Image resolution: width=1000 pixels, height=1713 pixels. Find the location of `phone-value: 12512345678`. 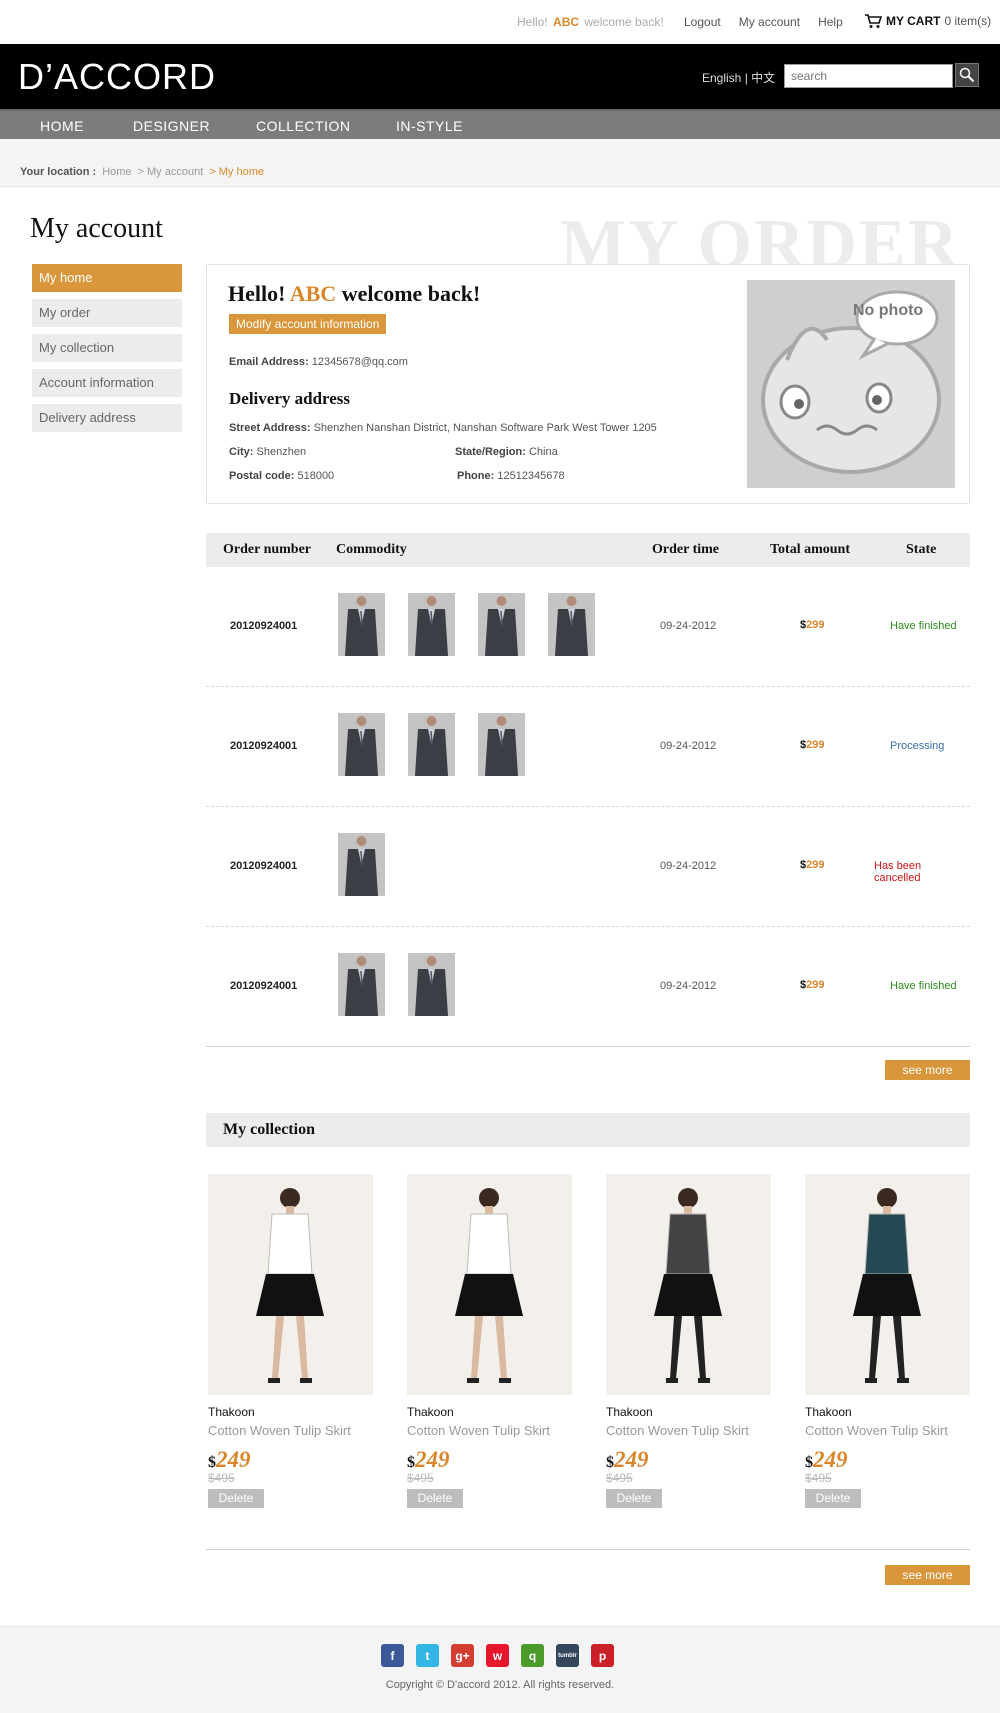

phone-value: 12512345678 is located at coordinates (531, 476).